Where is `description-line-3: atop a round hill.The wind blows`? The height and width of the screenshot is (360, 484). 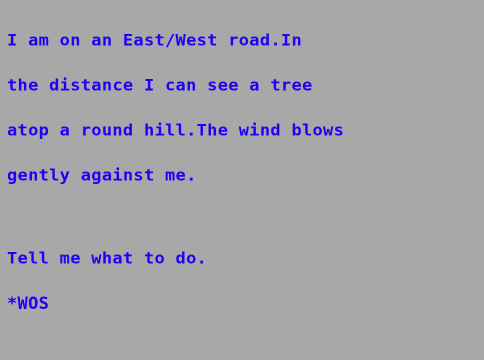 description-line-3: atop a round hill.The wind blows is located at coordinates (176, 131).